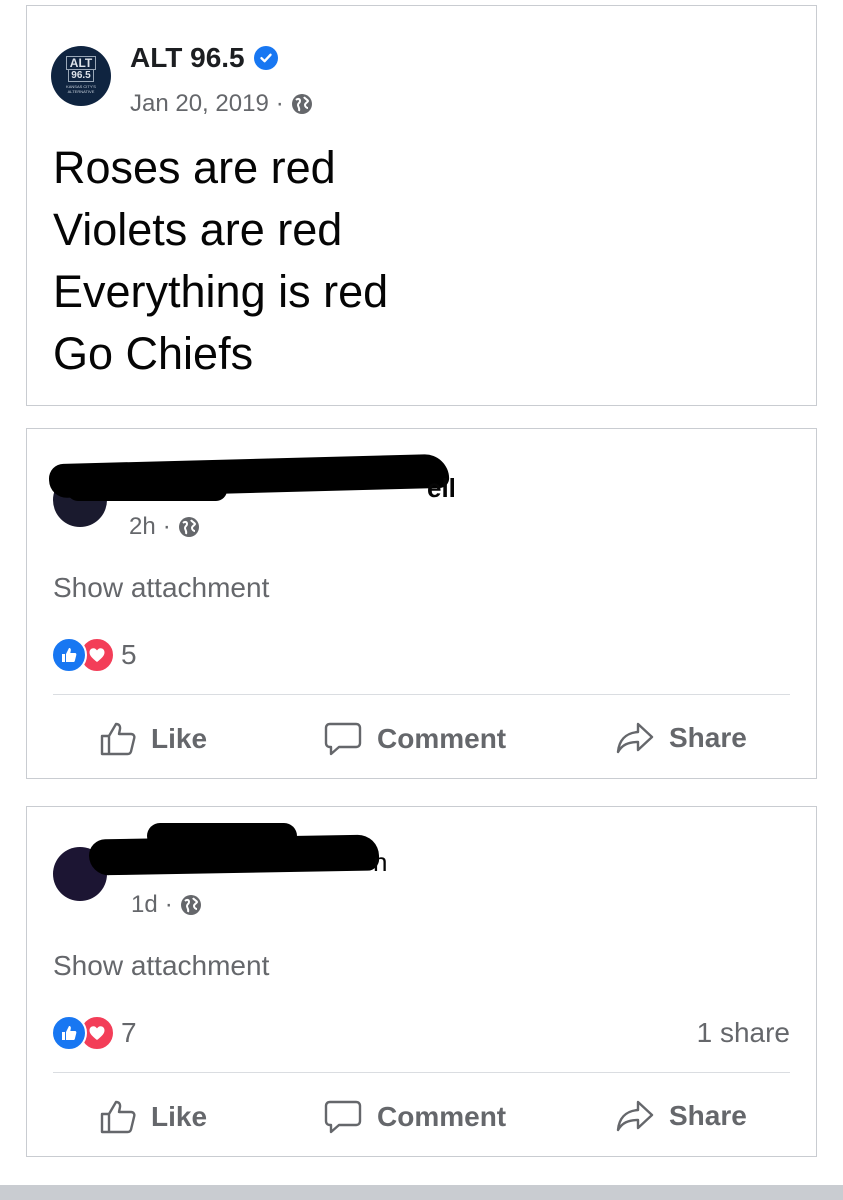 The width and height of the screenshot is (843, 1200). I want to click on page-name-row: ALT 96.5, so click(204, 58).